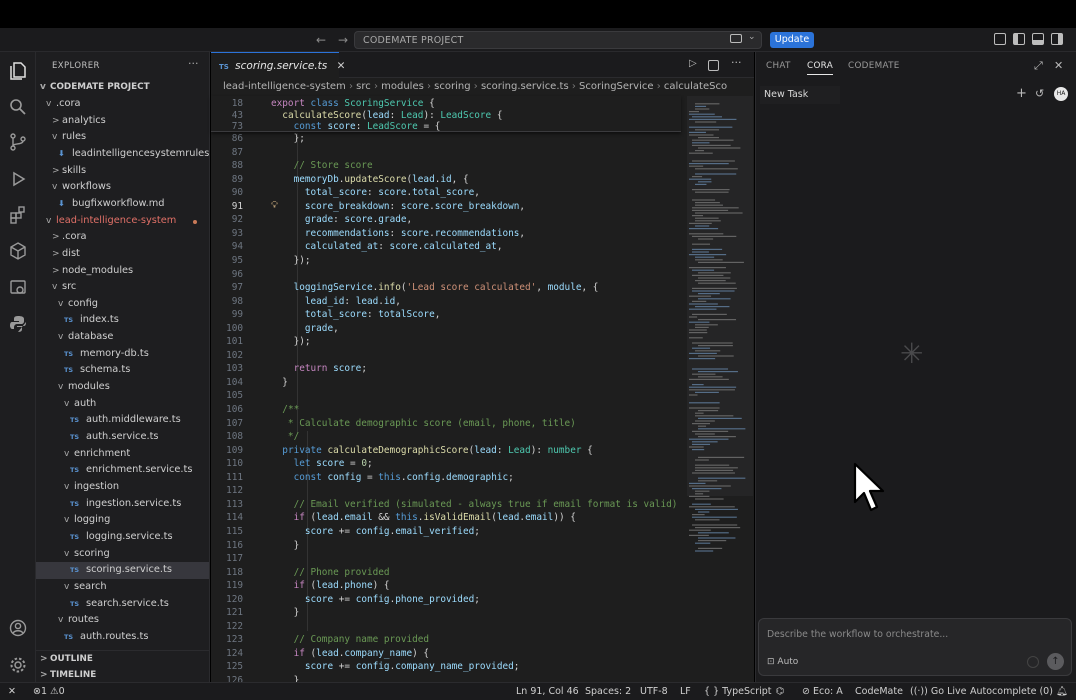 The width and height of the screenshot is (1076, 700). What do you see at coordinates (18, 71) in the screenshot?
I see `explorer-icon` at bounding box center [18, 71].